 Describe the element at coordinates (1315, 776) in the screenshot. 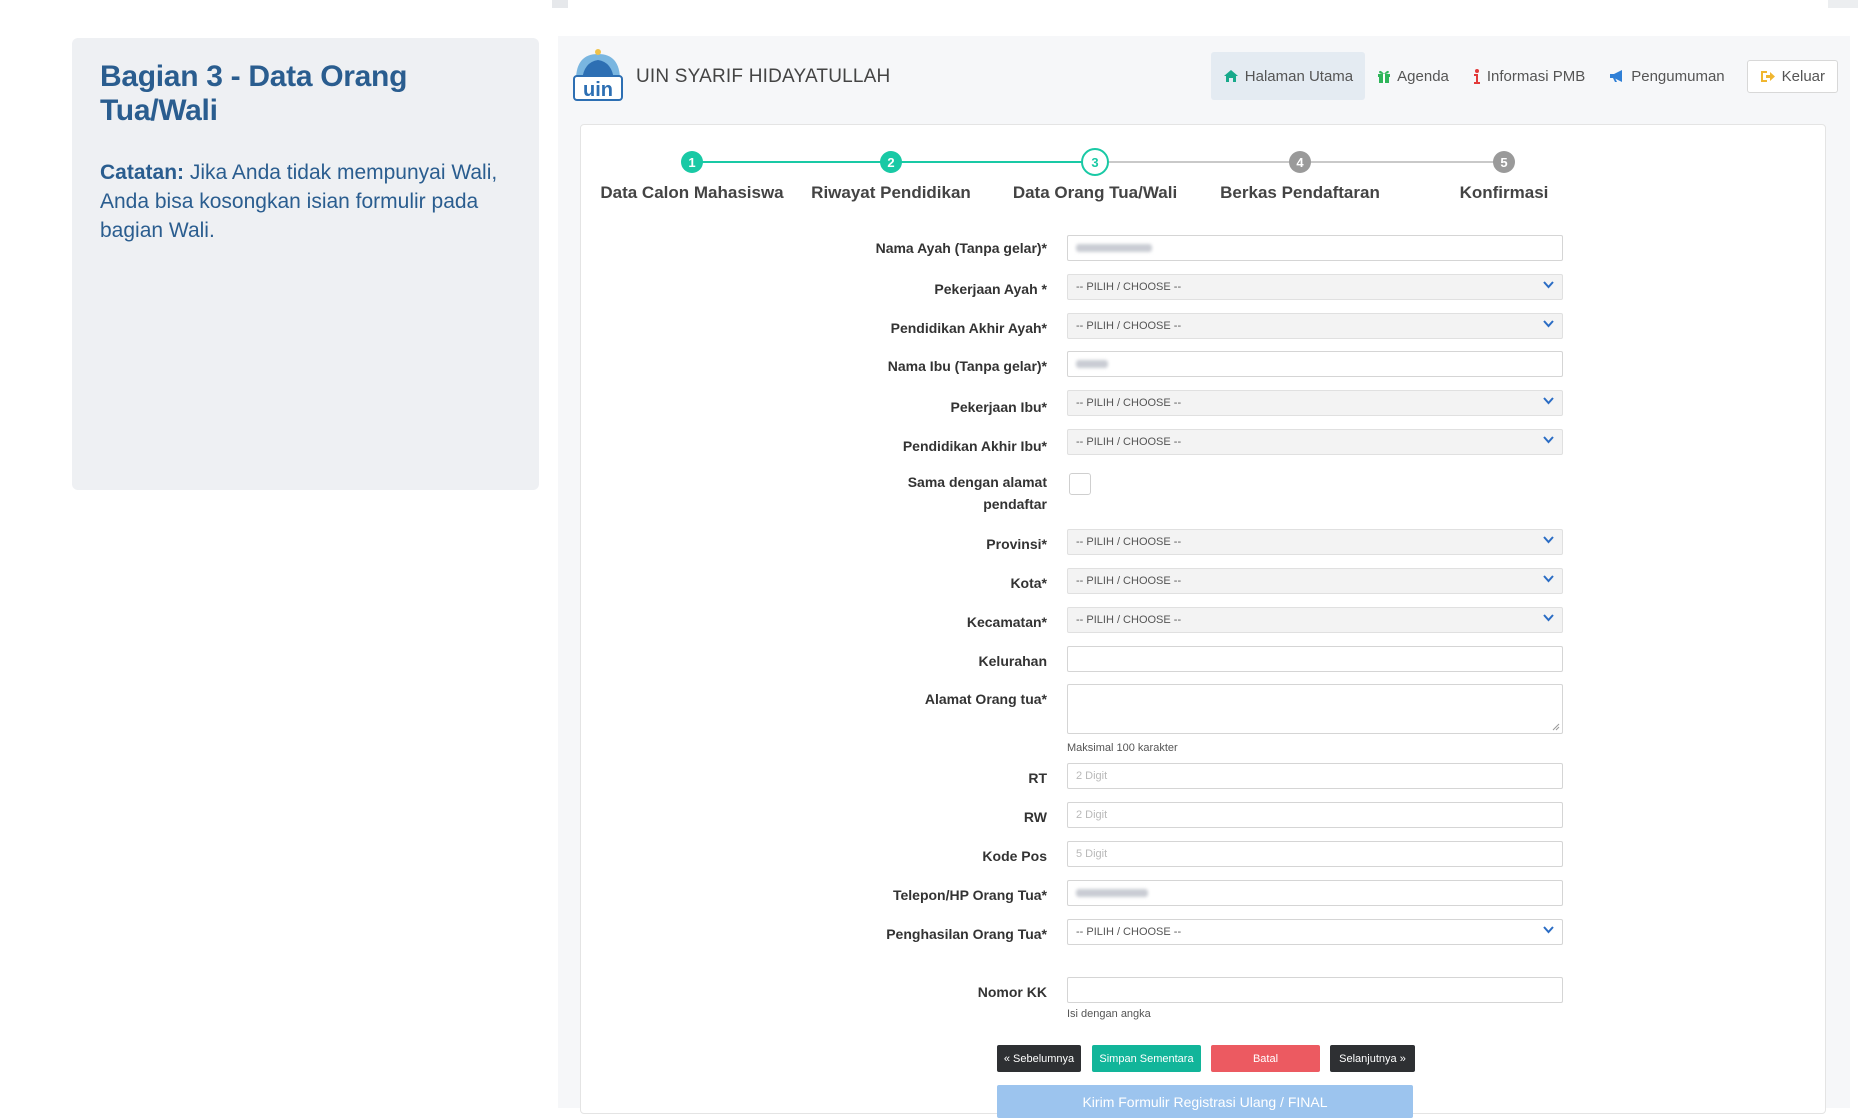

I see `rt-input: 2 Digit` at that location.